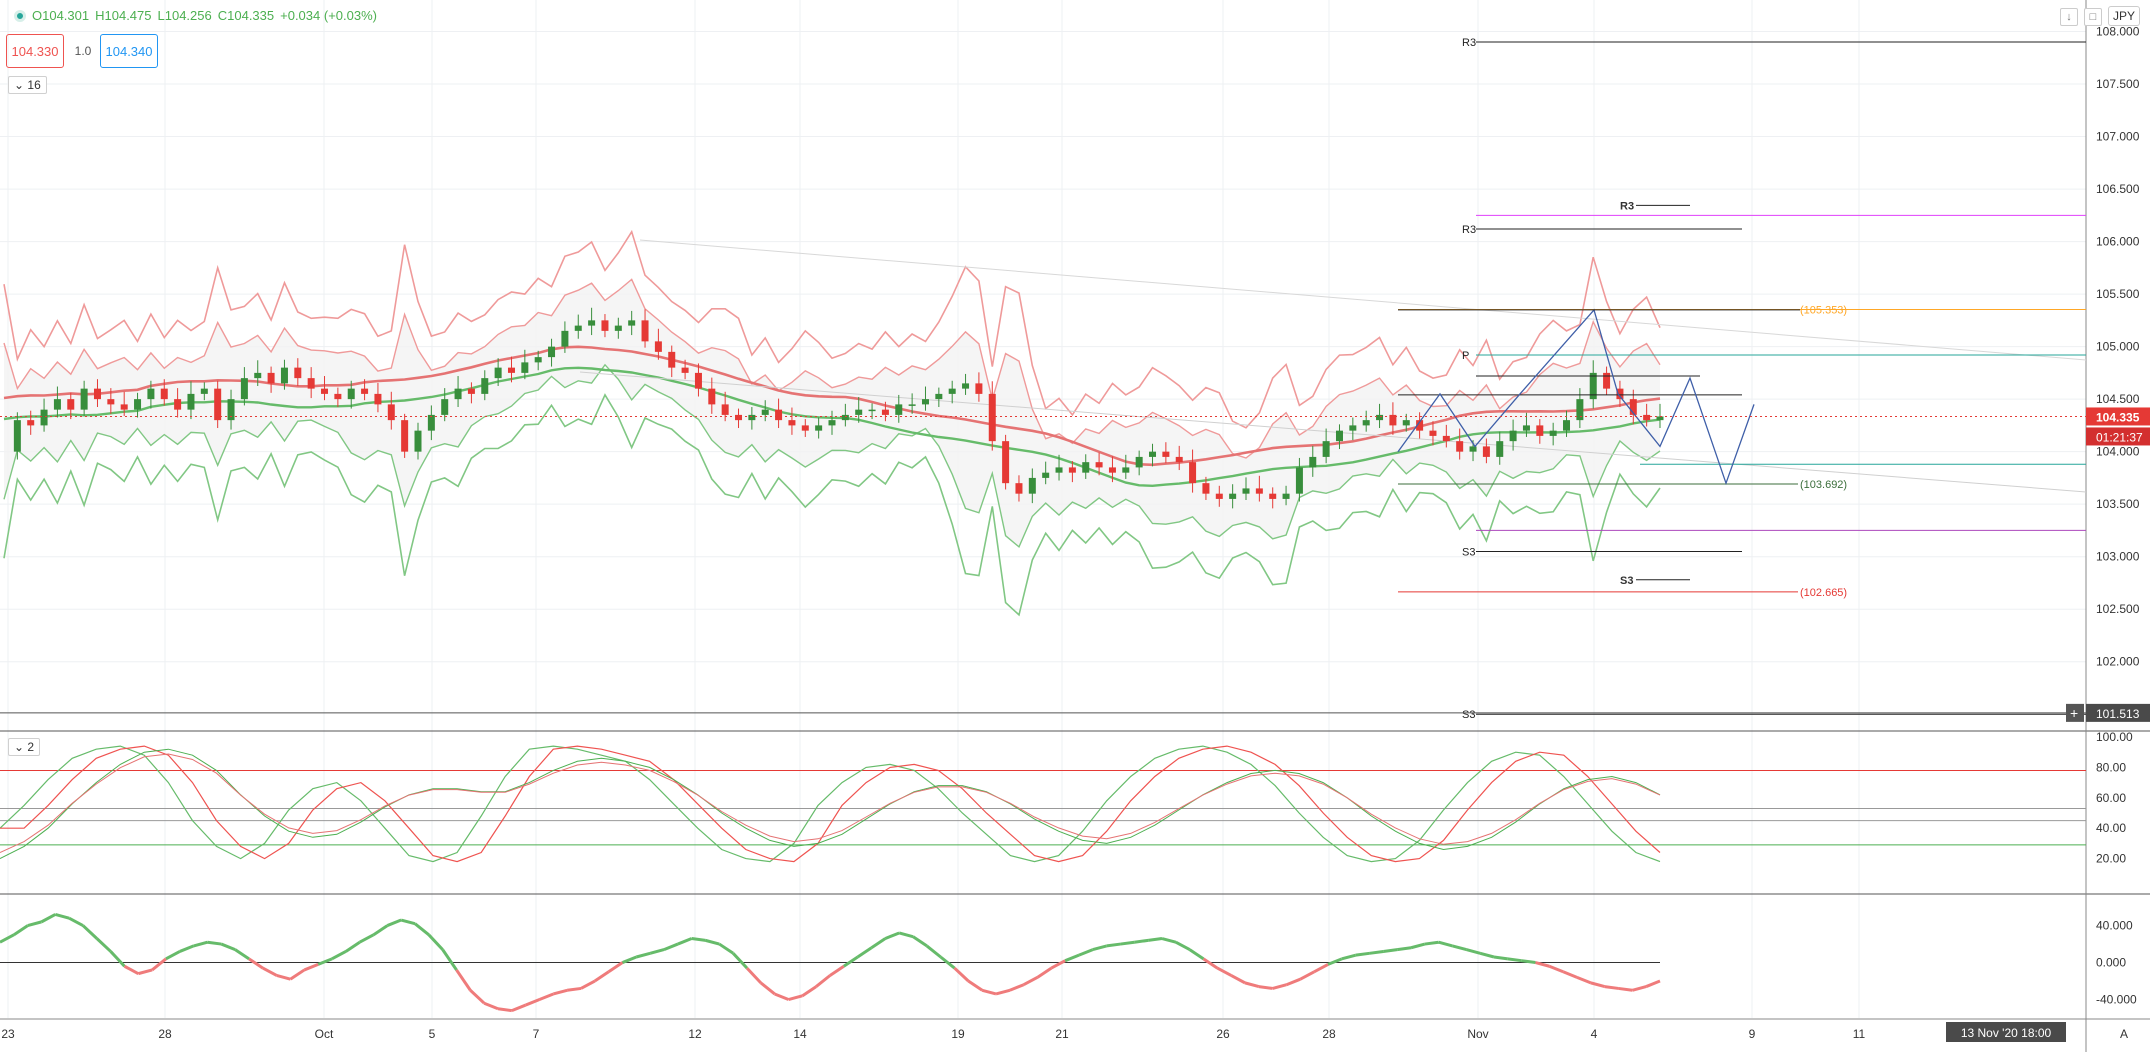 Image resolution: width=2150 pixels, height=1057 pixels. Describe the element at coordinates (2093, 17) in the screenshot. I see `maximize-icon: □` at that location.